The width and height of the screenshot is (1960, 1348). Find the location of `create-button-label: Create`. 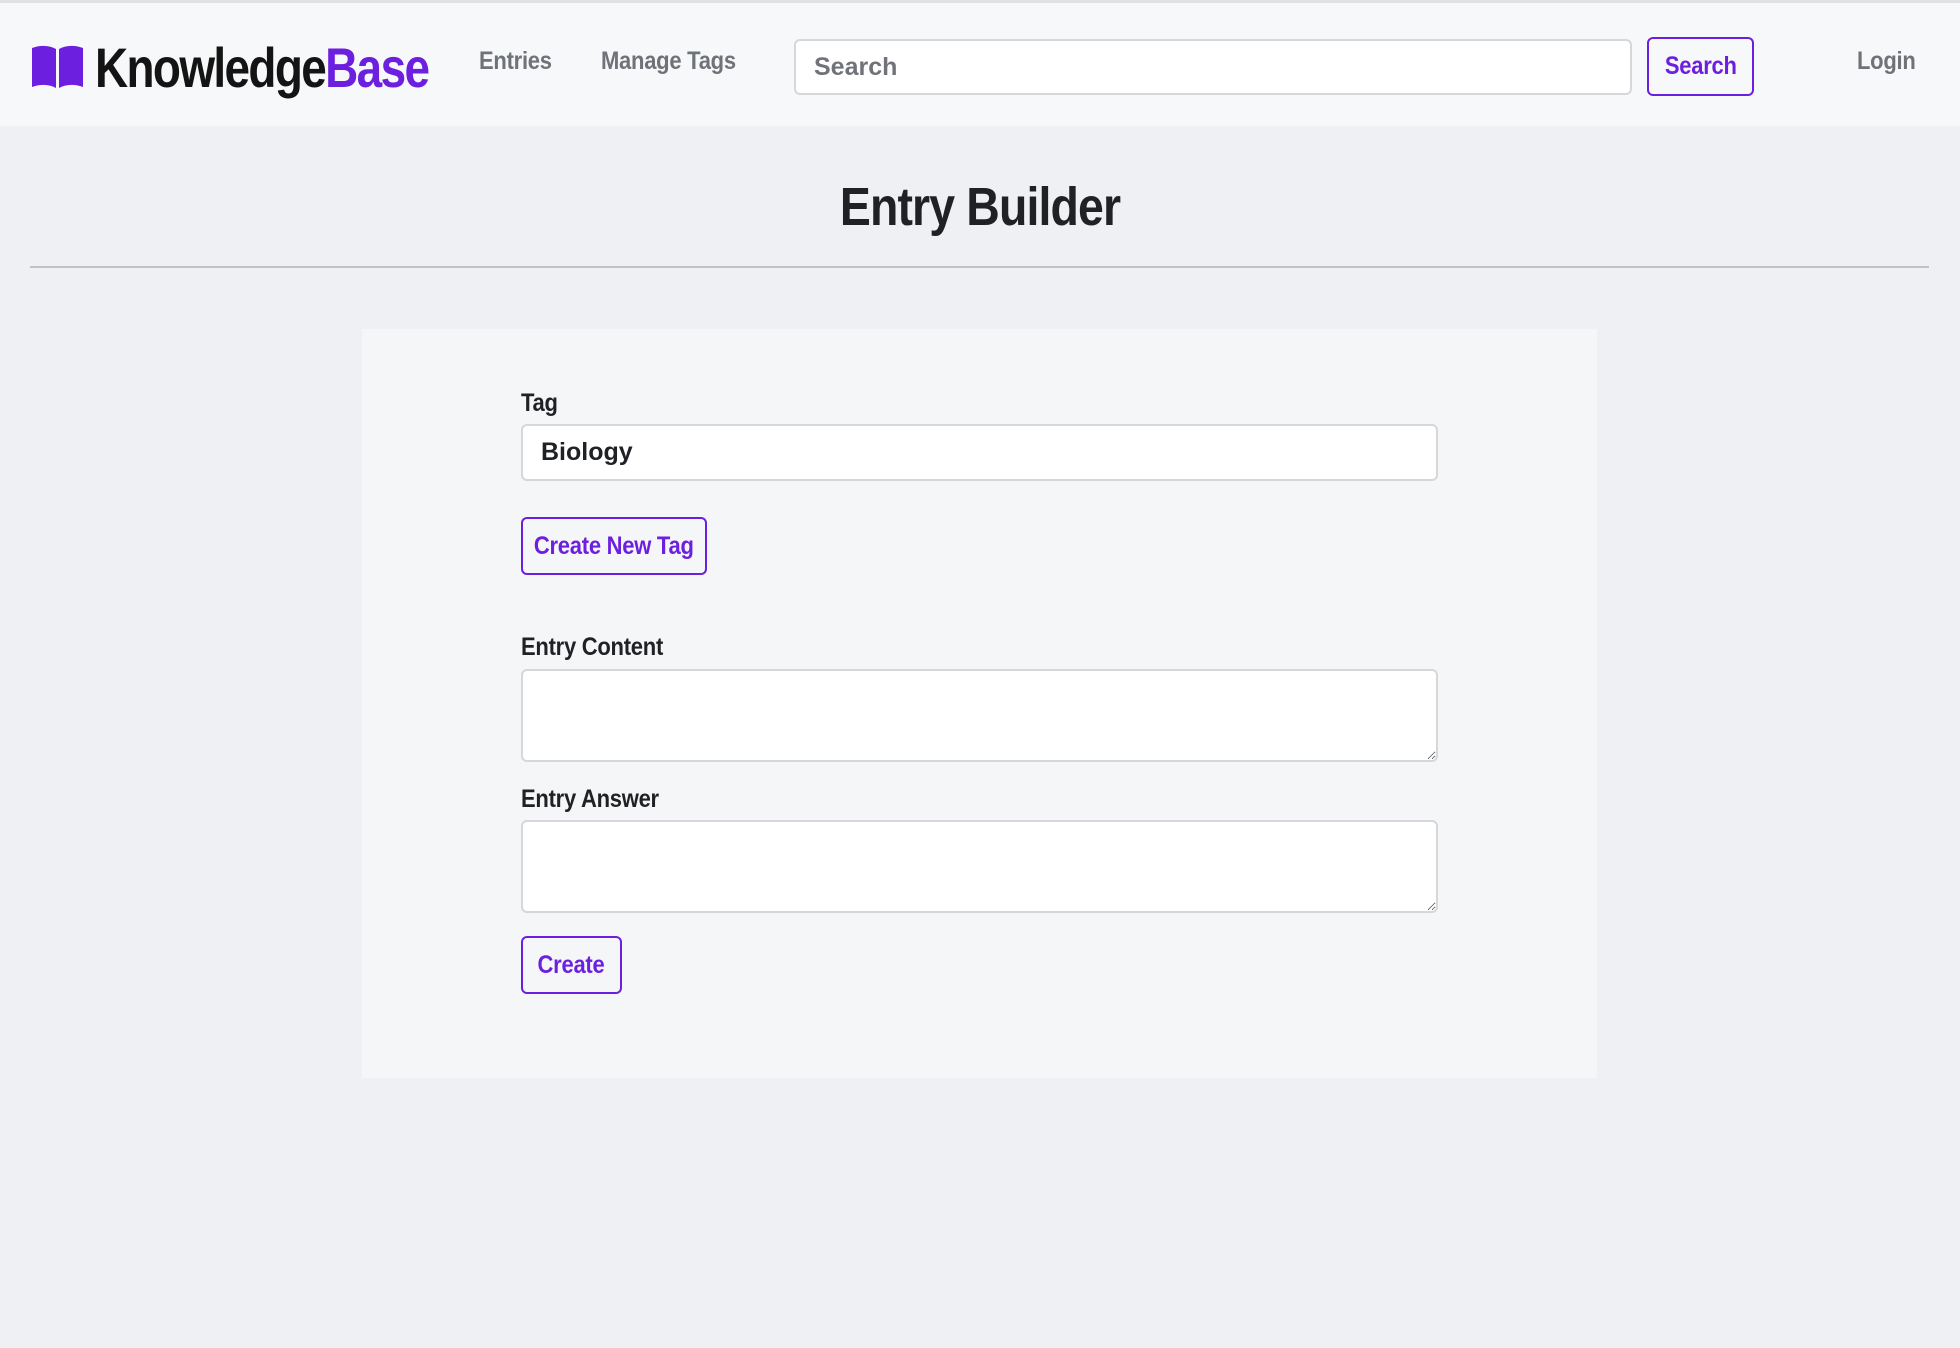

create-button-label: Create is located at coordinates (571, 964).